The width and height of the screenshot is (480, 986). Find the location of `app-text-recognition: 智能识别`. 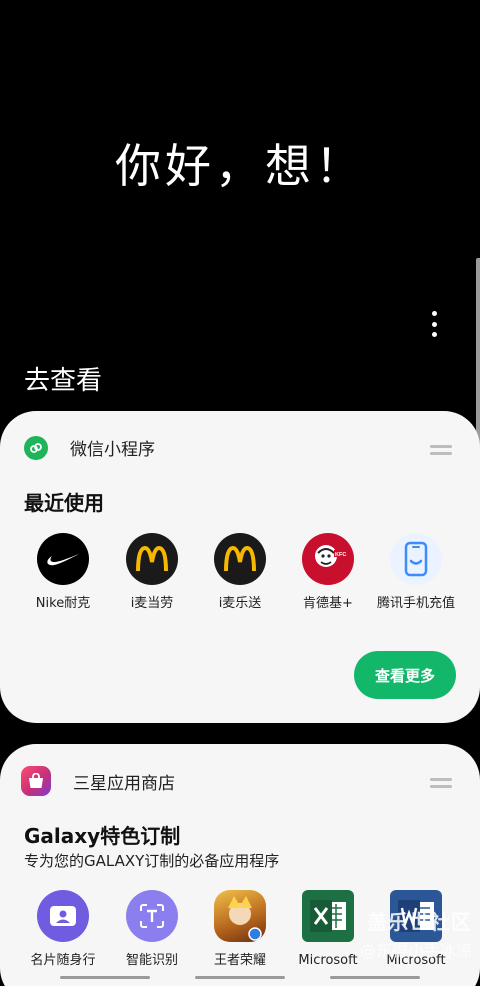

app-text-recognition: 智能识别 is located at coordinates (152, 930).